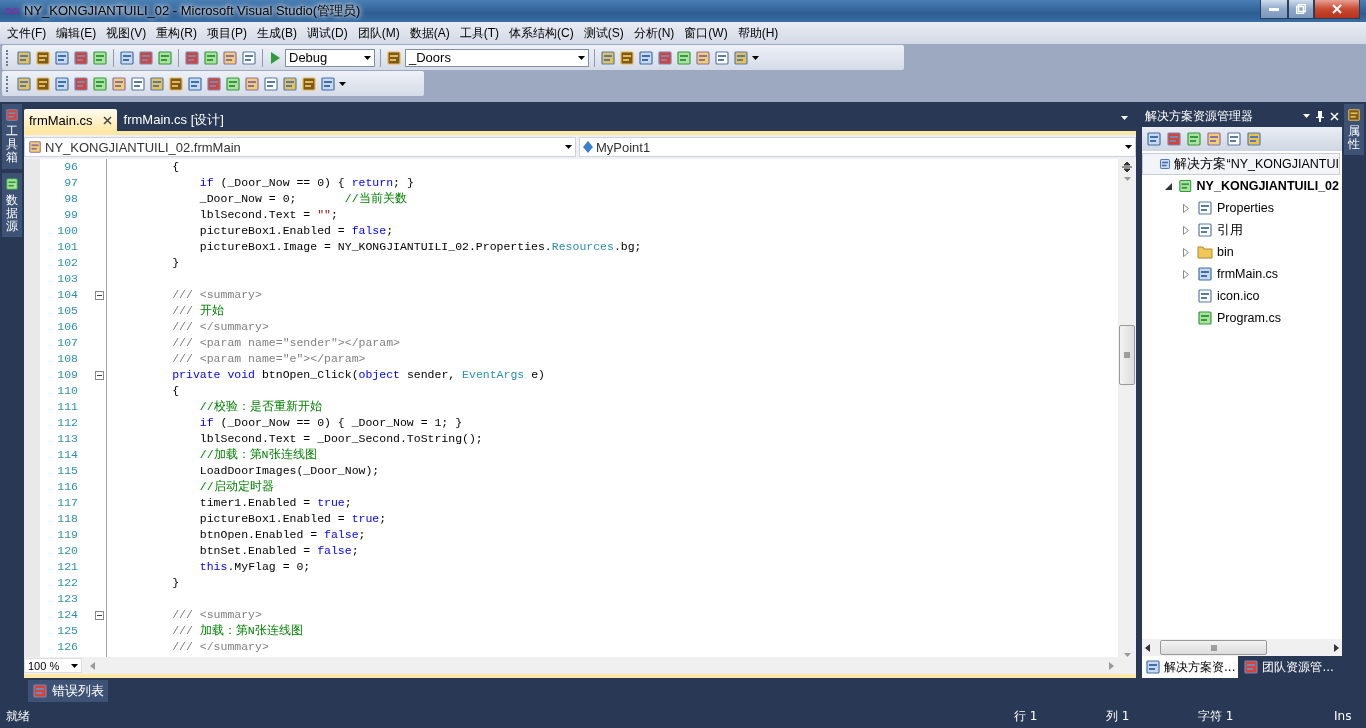 The image size is (1366, 728). Describe the element at coordinates (497, 57) in the screenshot. I see `find-dropdown: _Doors` at that location.